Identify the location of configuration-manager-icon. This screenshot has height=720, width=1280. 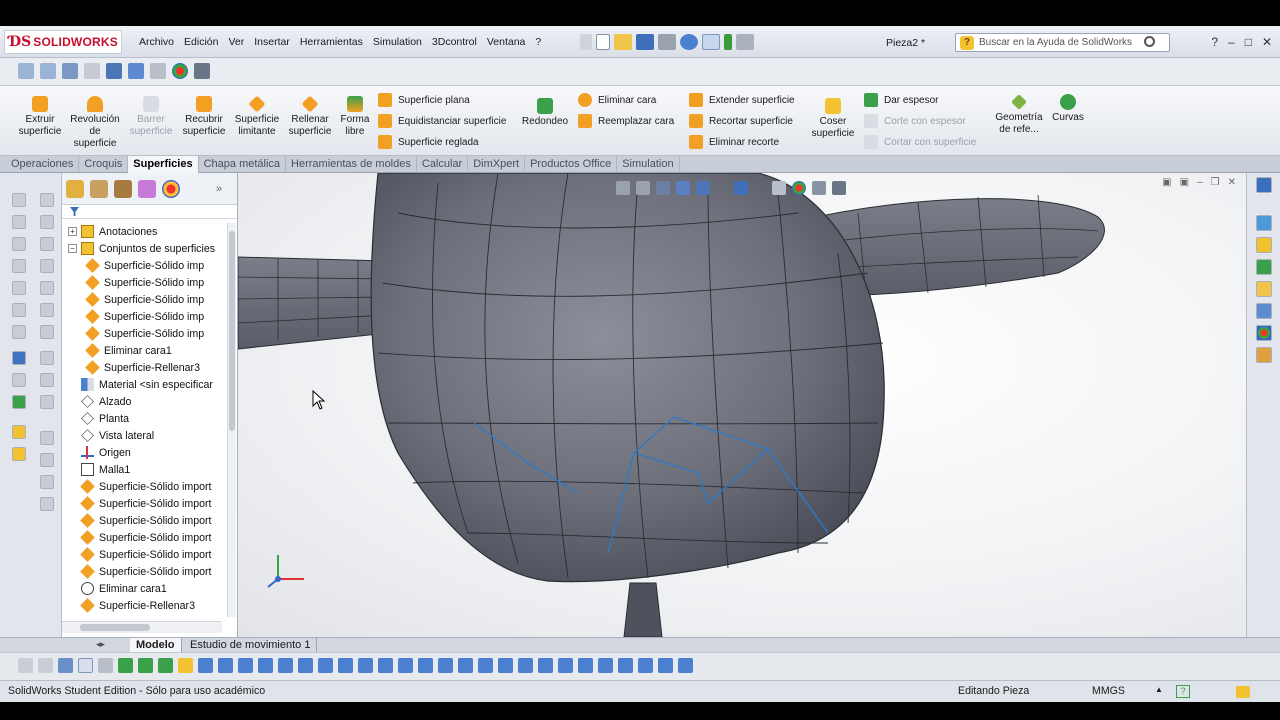
(123, 188).